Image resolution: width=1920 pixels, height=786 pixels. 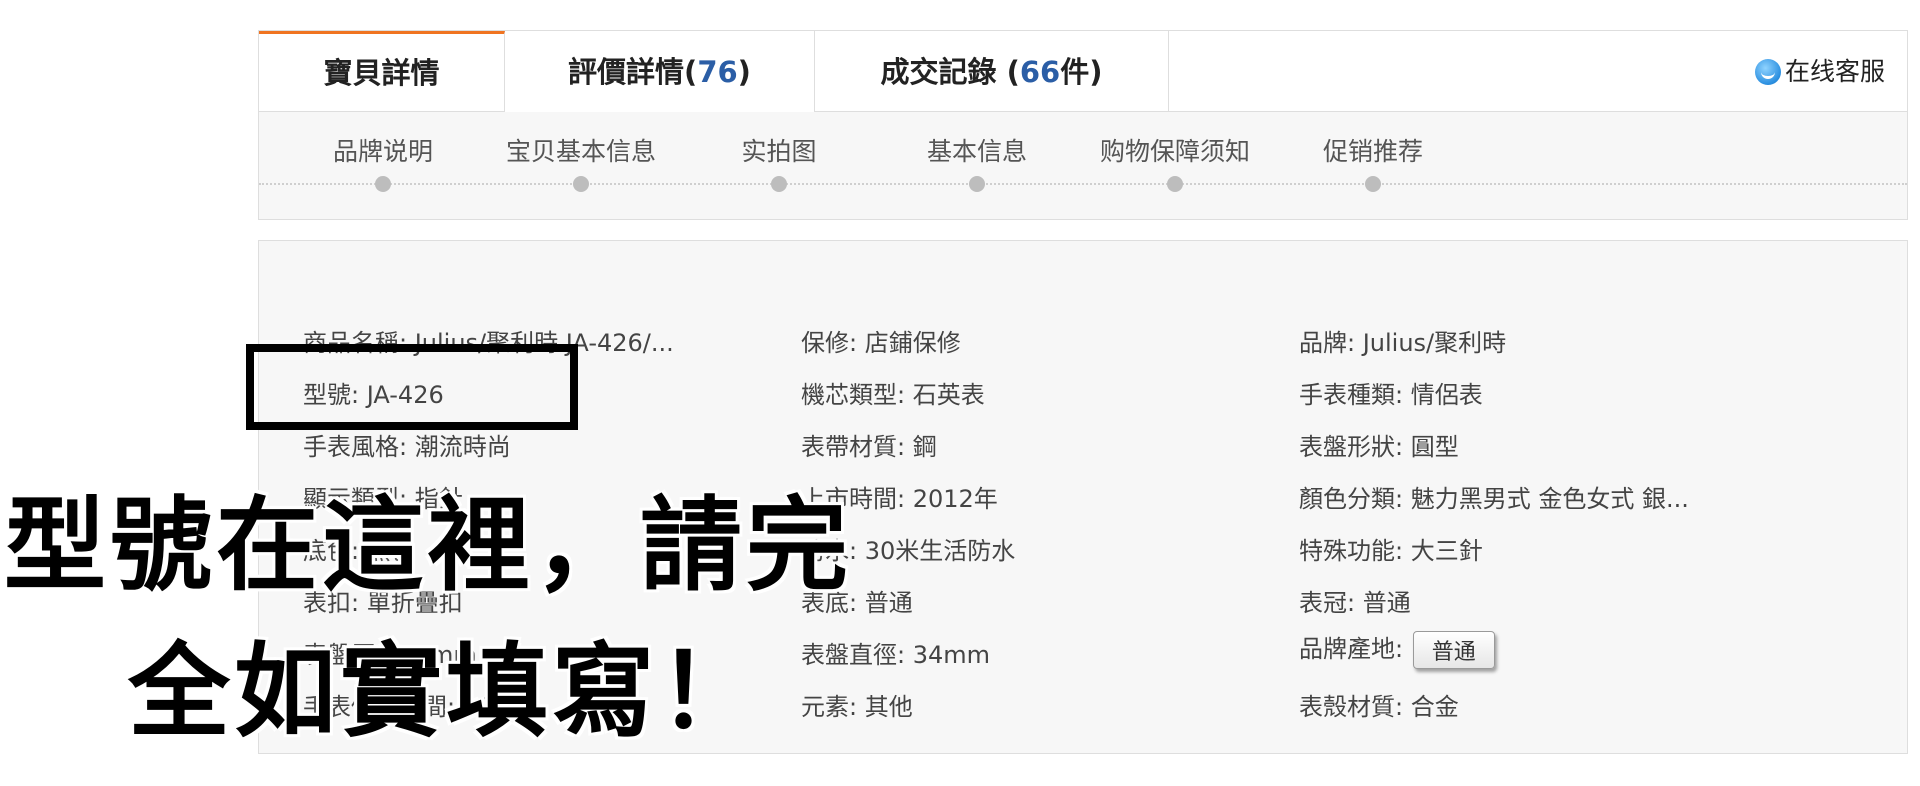 What do you see at coordinates (1767, 72) in the screenshot?
I see `chat-bubble-icon` at bounding box center [1767, 72].